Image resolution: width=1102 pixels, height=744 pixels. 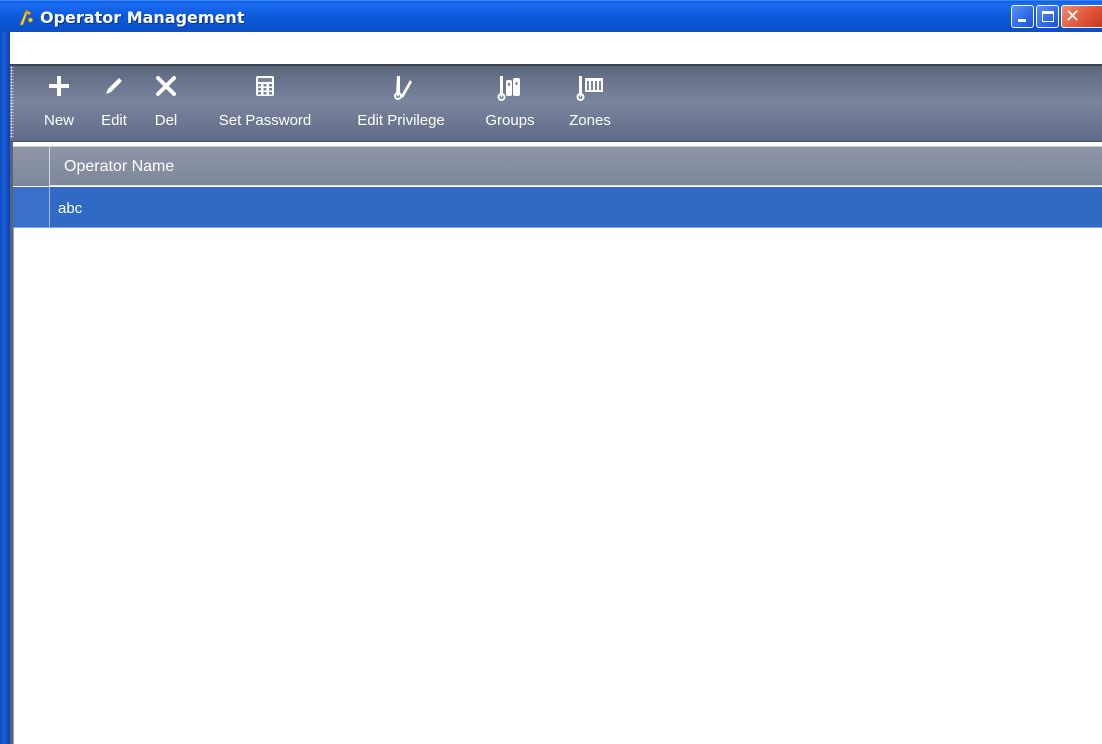 I want to click on set-password-button-label: Set Password, so click(x=265, y=120).